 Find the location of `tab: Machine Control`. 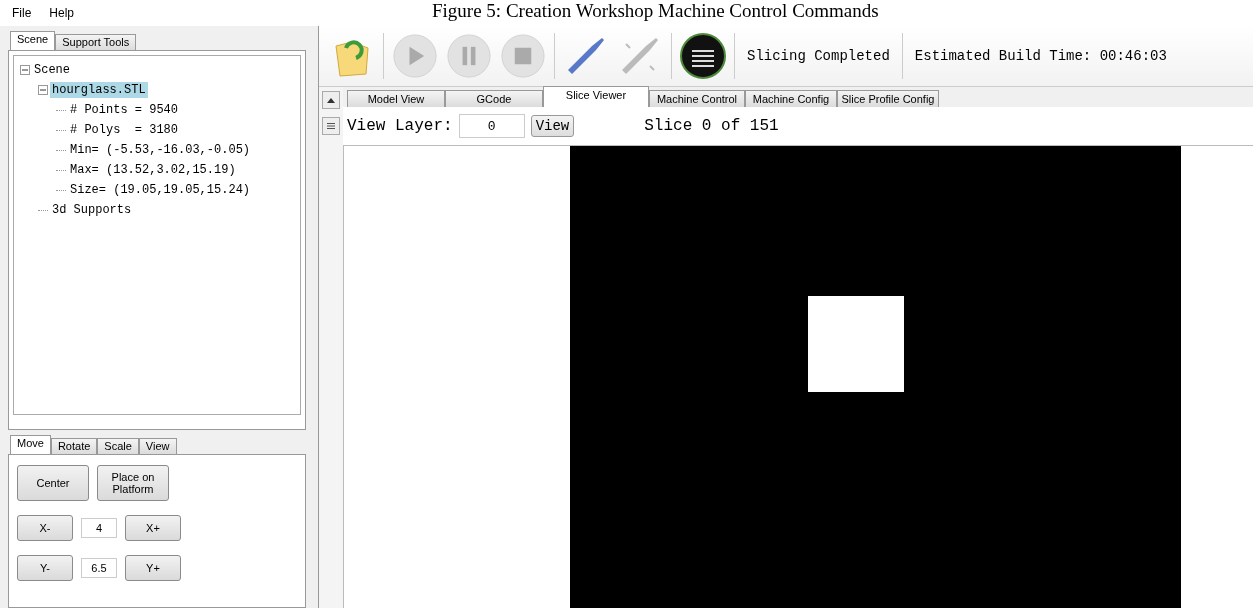

tab: Machine Control is located at coordinates (697, 98).